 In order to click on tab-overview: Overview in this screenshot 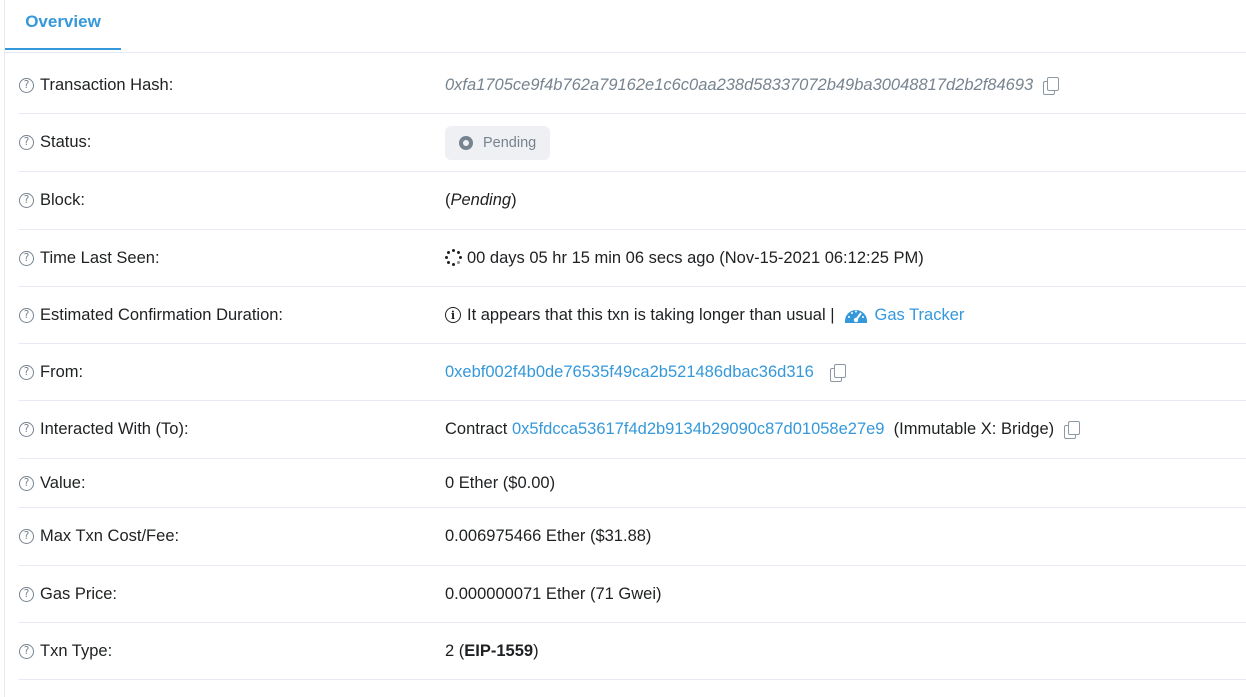, I will do `click(63, 25)`.